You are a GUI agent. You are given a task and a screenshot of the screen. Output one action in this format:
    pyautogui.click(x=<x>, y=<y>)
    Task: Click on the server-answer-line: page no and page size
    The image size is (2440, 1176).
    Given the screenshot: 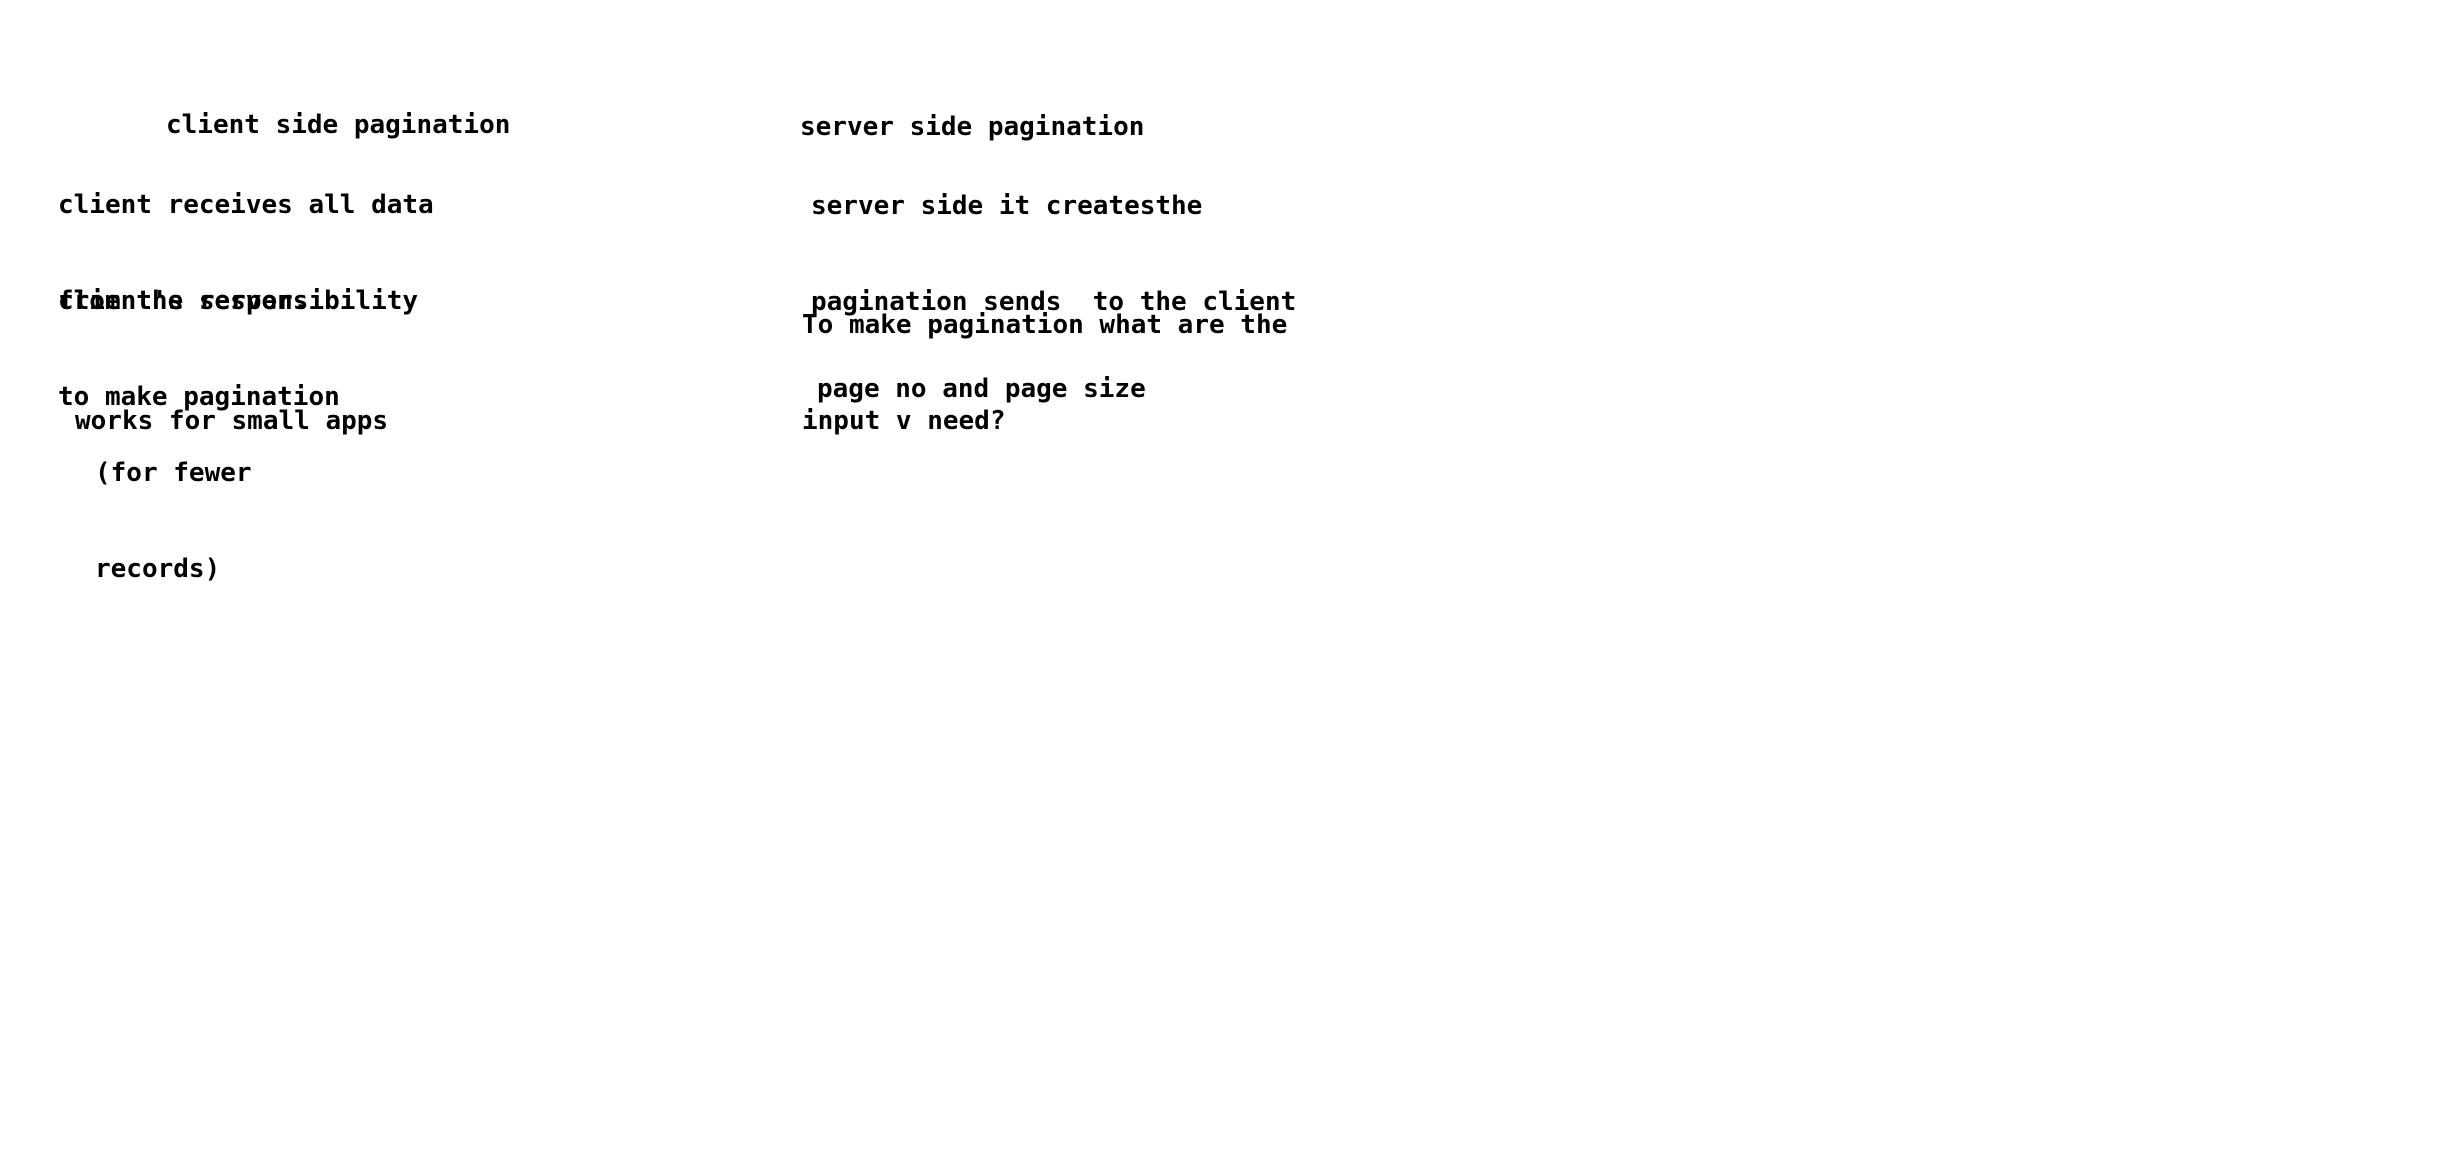 What is the action you would take?
    pyautogui.click(x=981, y=389)
    